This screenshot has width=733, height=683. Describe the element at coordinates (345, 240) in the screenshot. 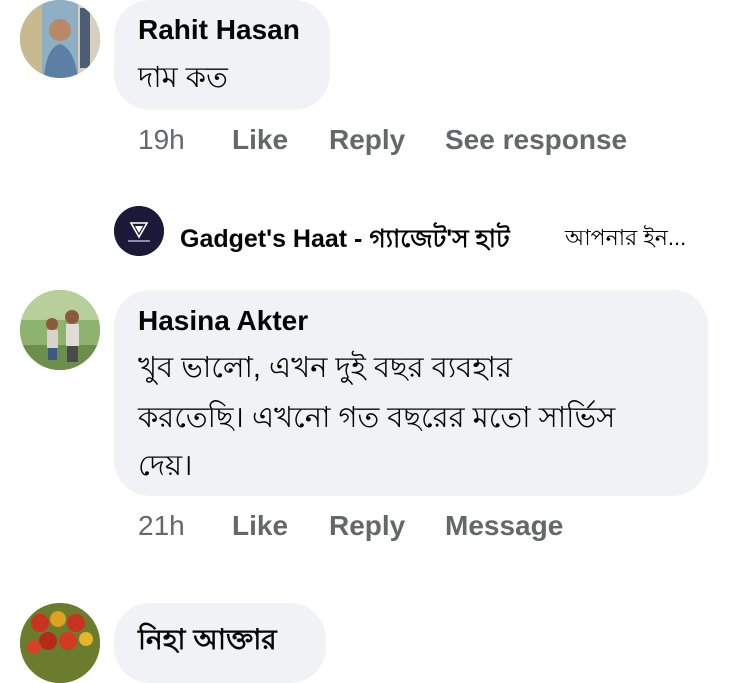

I see `page-name: Gadget's Haat - গ্যাজেট'স হাট` at that location.